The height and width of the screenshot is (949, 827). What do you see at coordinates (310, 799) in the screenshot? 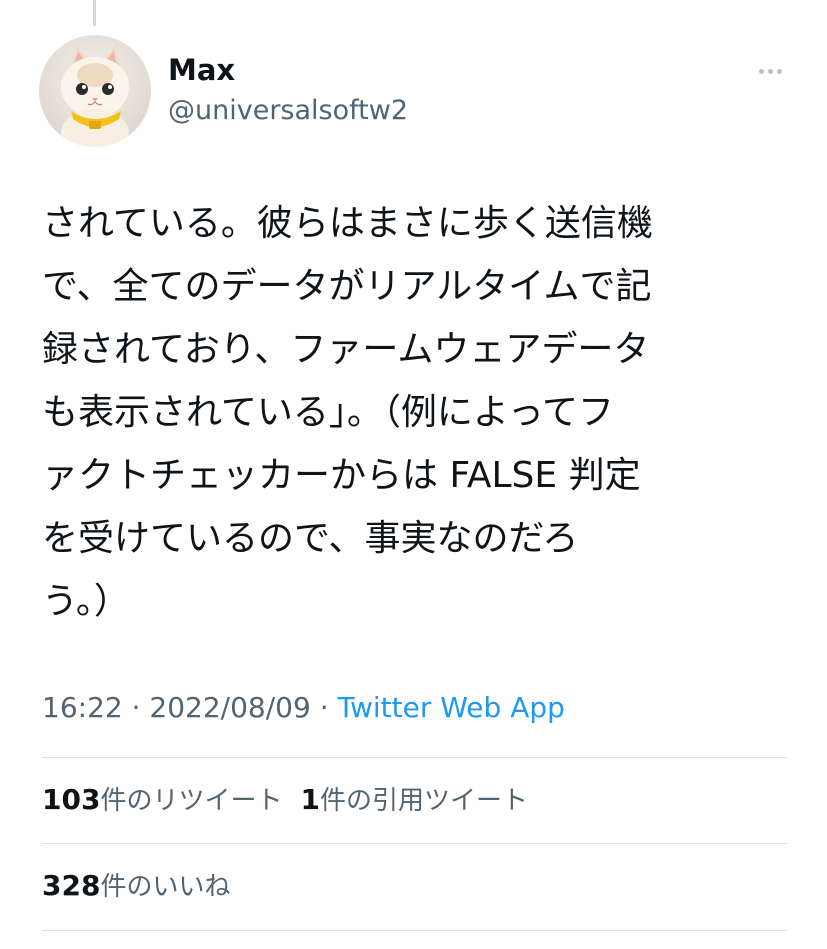
I see `quotes-count: 1` at bounding box center [310, 799].